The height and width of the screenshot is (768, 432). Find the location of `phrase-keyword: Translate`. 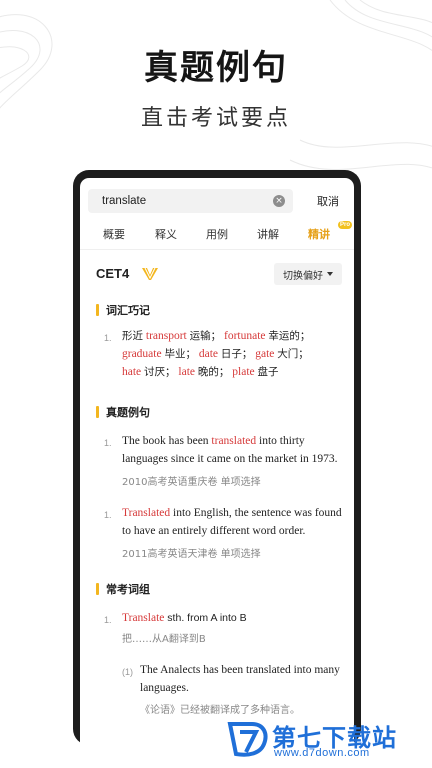

phrase-keyword: Translate is located at coordinates (143, 618).